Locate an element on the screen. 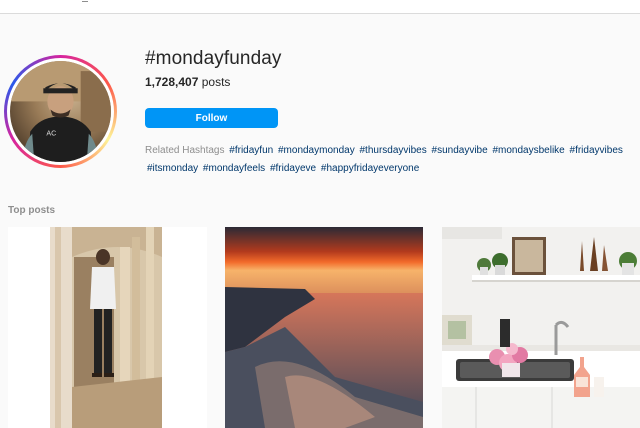 The height and width of the screenshot is (428, 640). related-hashtag-link: #fridayeve is located at coordinates (293, 168).